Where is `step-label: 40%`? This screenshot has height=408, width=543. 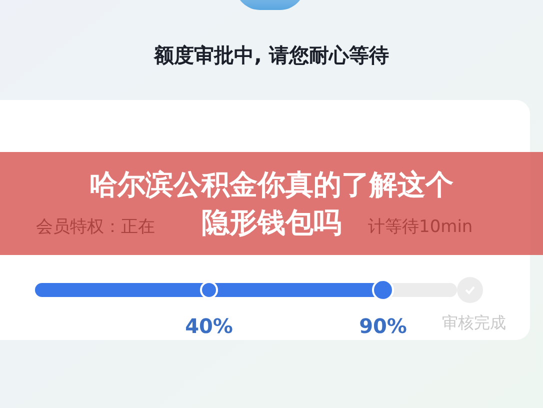 step-label: 40% is located at coordinates (209, 326).